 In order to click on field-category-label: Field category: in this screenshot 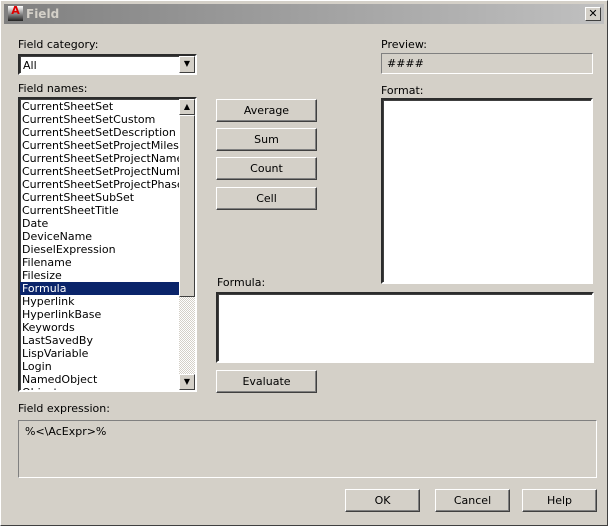, I will do `click(58, 44)`.